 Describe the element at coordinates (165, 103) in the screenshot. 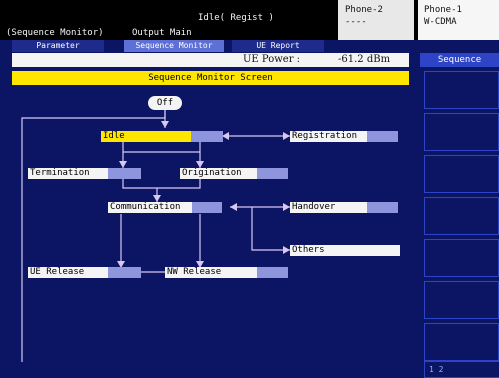

I see `state-off: Off` at that location.